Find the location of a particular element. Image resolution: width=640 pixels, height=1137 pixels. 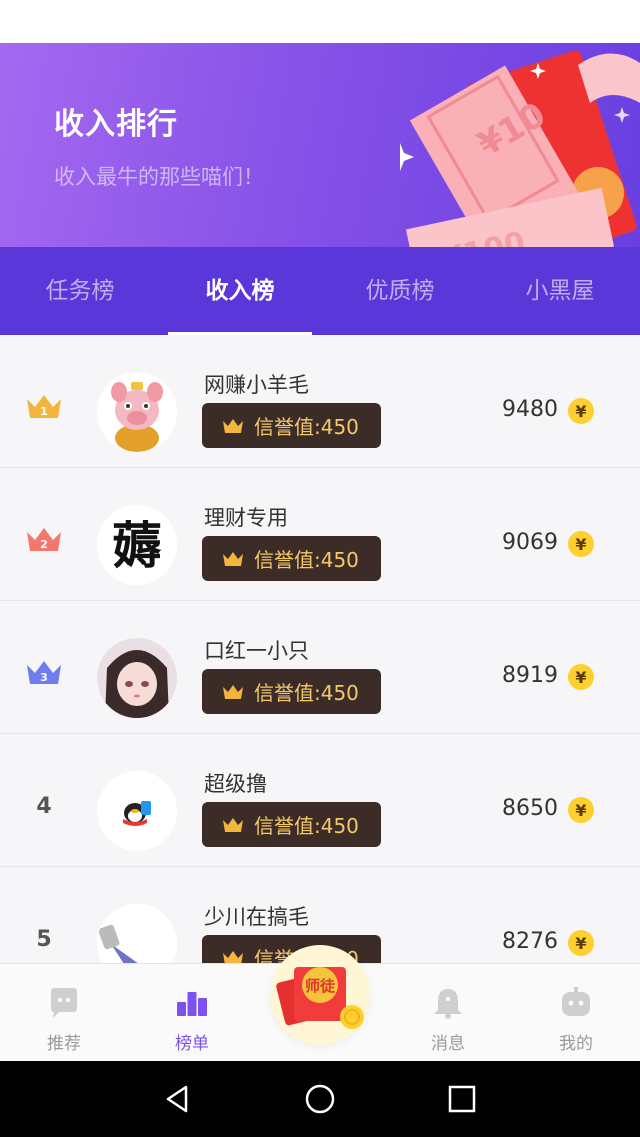

page-title: 收入排行 is located at coordinates (116, 124).